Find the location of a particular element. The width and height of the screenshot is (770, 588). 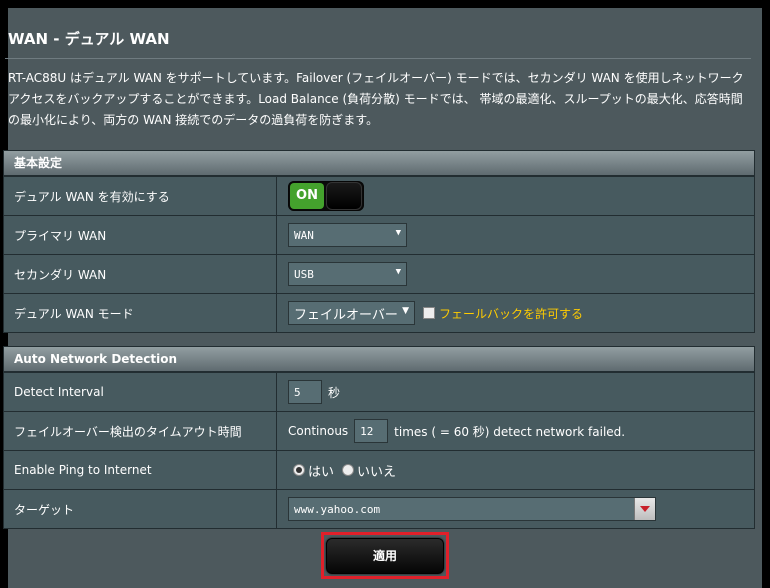

enable-dual-wan-label: デュアル WAN を有効にする is located at coordinates (140, 196).